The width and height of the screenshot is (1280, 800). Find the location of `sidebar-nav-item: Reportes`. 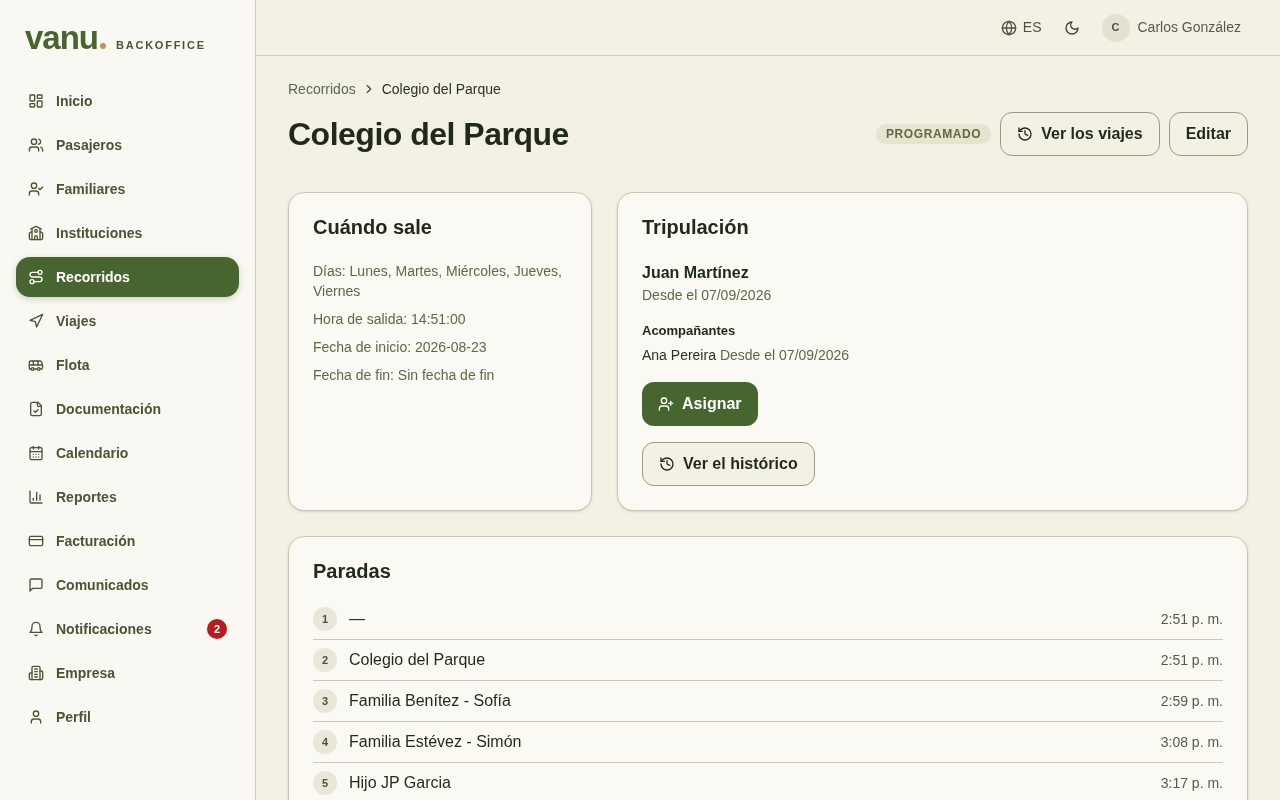

sidebar-nav-item: Reportes is located at coordinates (127, 497).